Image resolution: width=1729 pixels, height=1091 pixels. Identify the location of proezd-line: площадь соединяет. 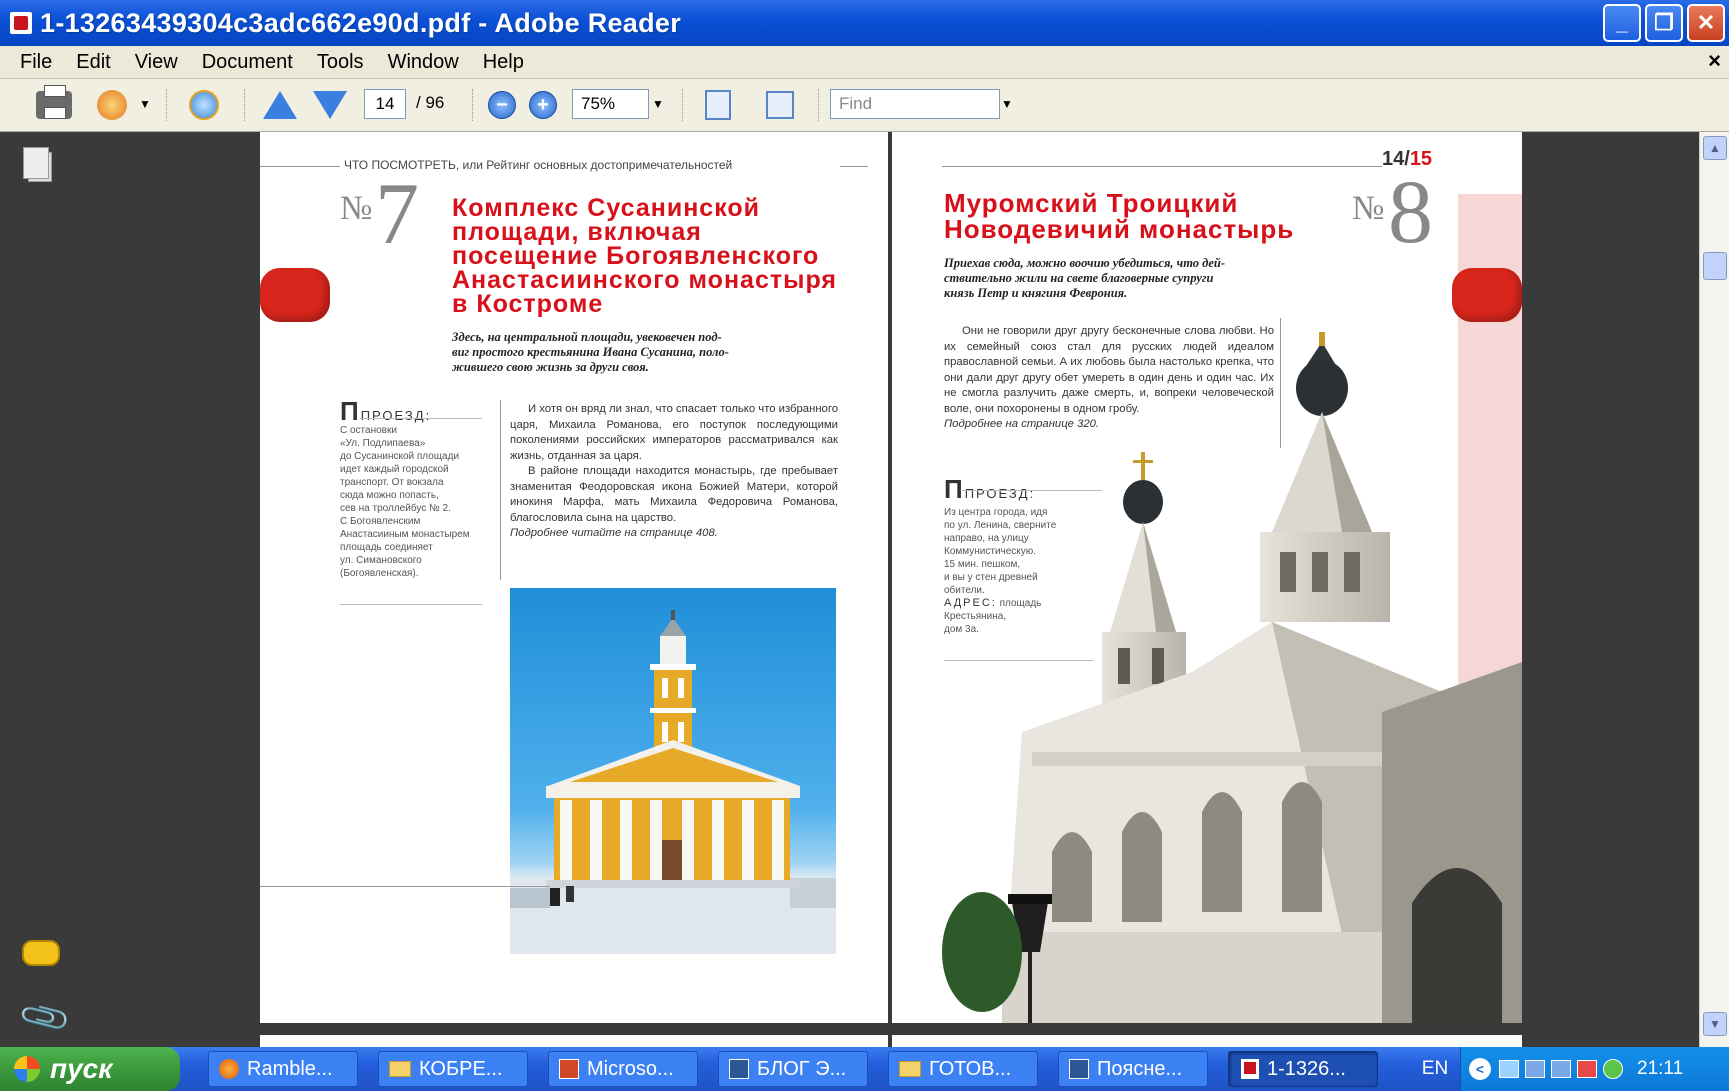
(386, 547).